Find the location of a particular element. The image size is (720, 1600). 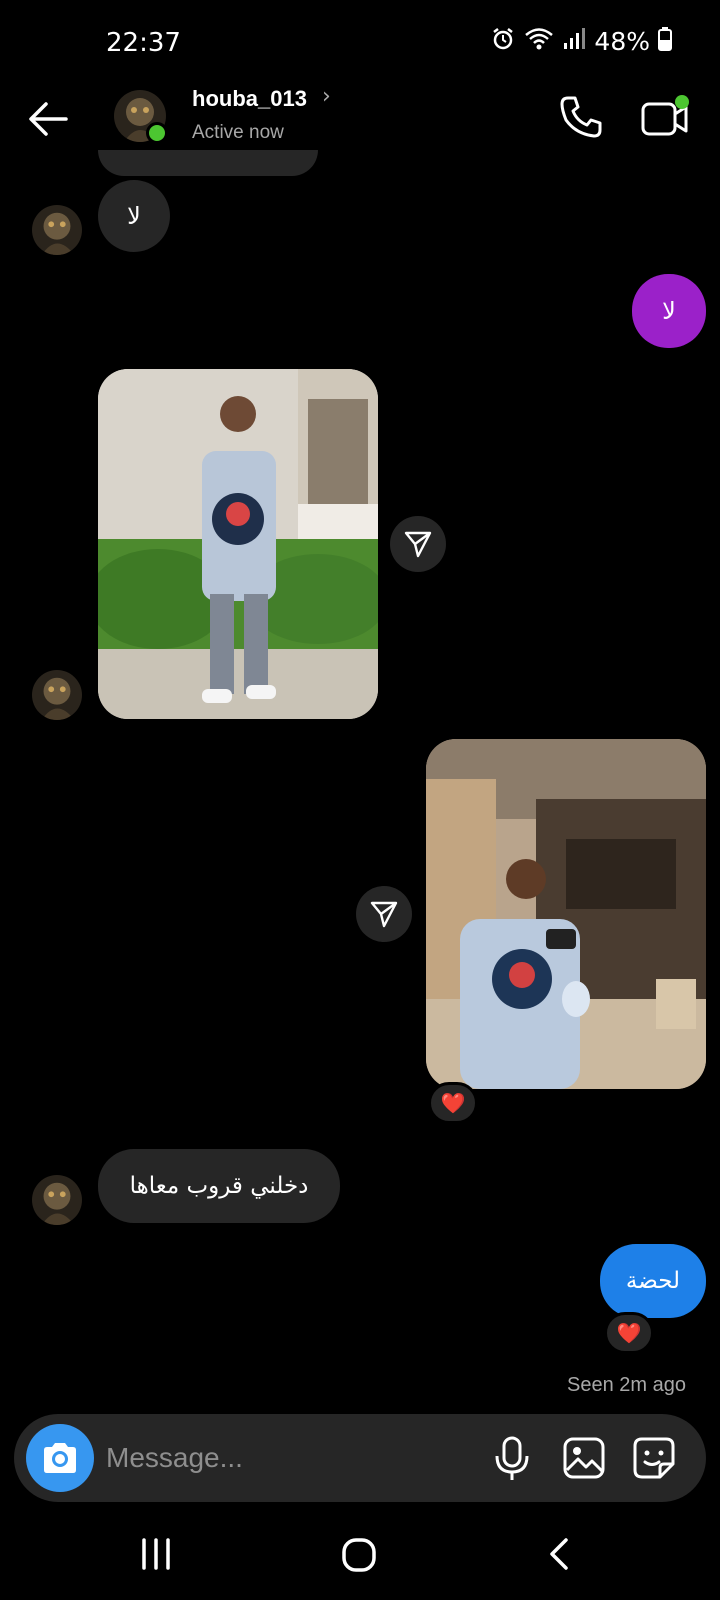

voice-call-button is located at coordinates (581, 117).